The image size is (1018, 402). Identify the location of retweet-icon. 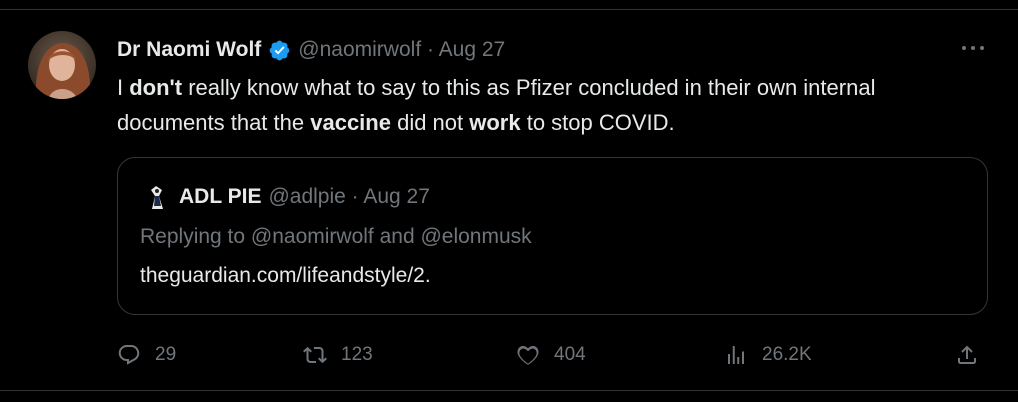
(315, 355).